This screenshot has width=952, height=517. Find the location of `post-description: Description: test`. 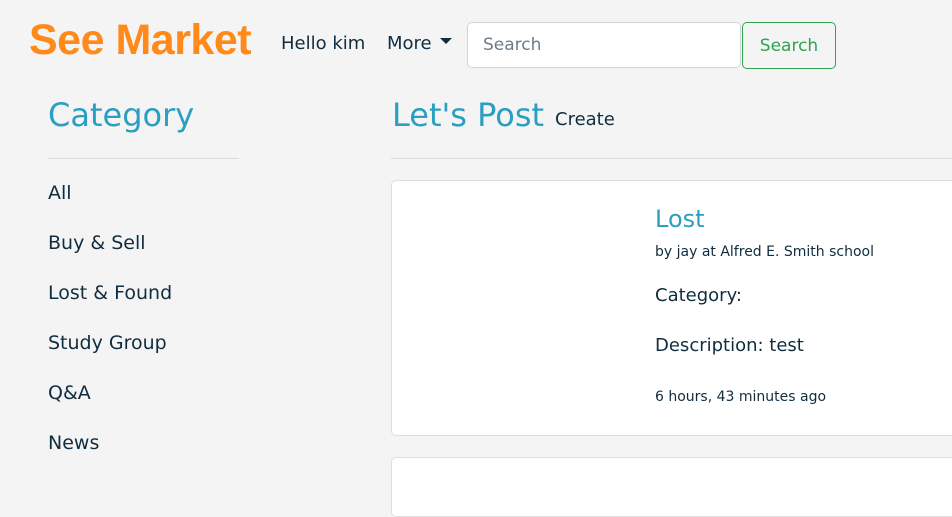

post-description: Description: test is located at coordinates (729, 345).